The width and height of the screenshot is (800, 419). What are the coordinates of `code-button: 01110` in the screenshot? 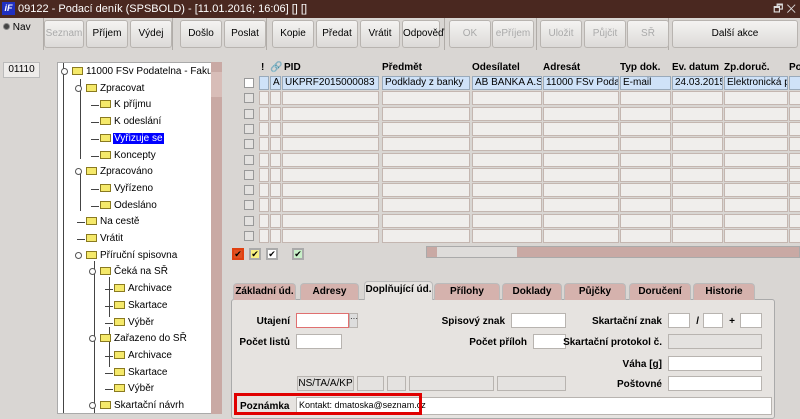 It's located at (21, 70).